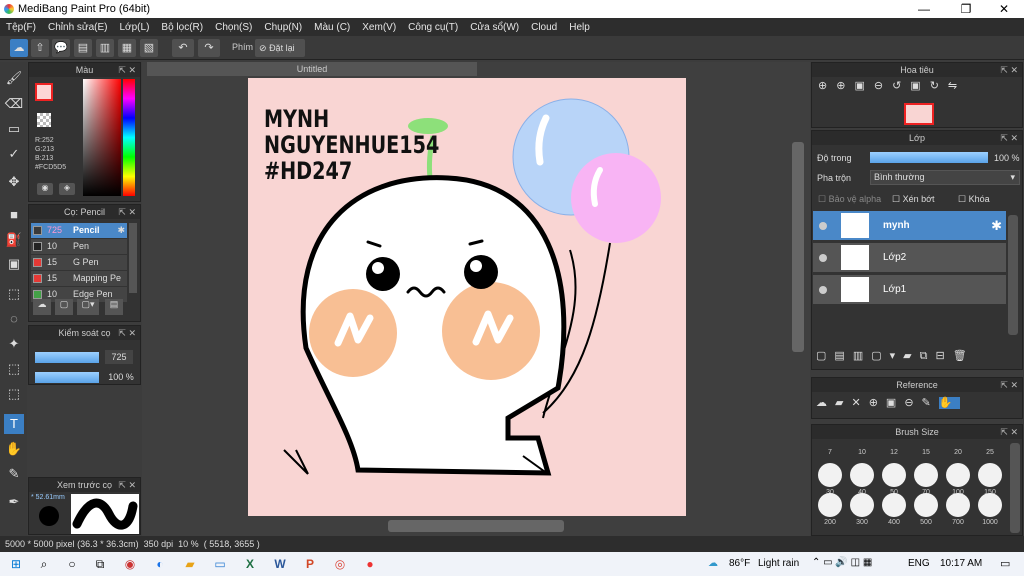 This screenshot has height=576, width=1024. Describe the element at coordinates (233, 27) in the screenshot. I see `menu-select: Chọn(S)` at that location.